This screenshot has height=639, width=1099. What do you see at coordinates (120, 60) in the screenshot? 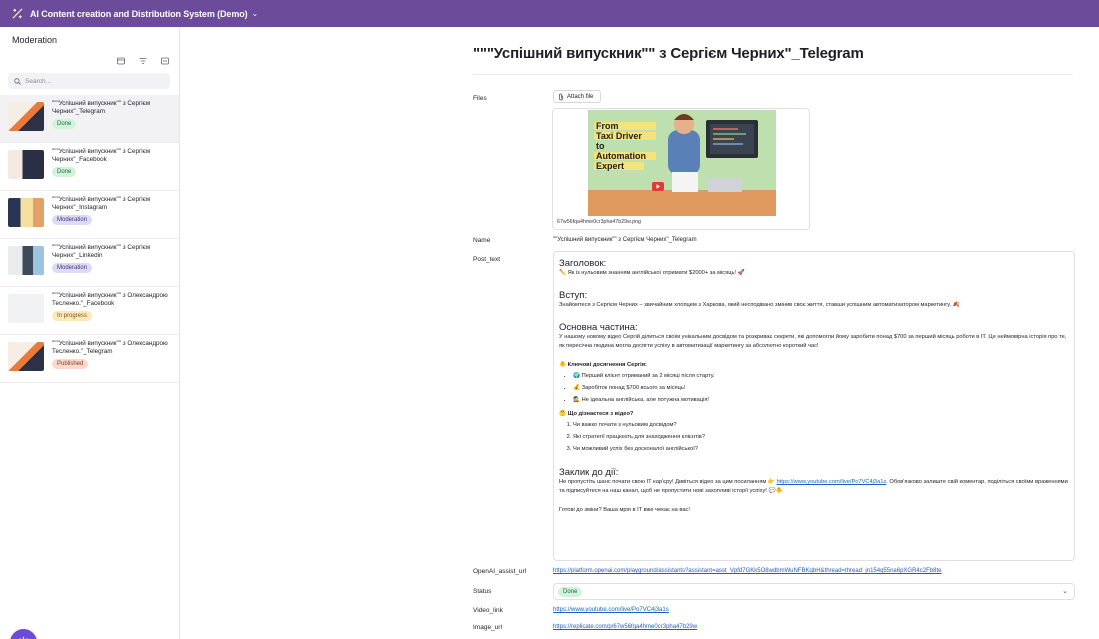
I see `layout-icon` at bounding box center [120, 60].